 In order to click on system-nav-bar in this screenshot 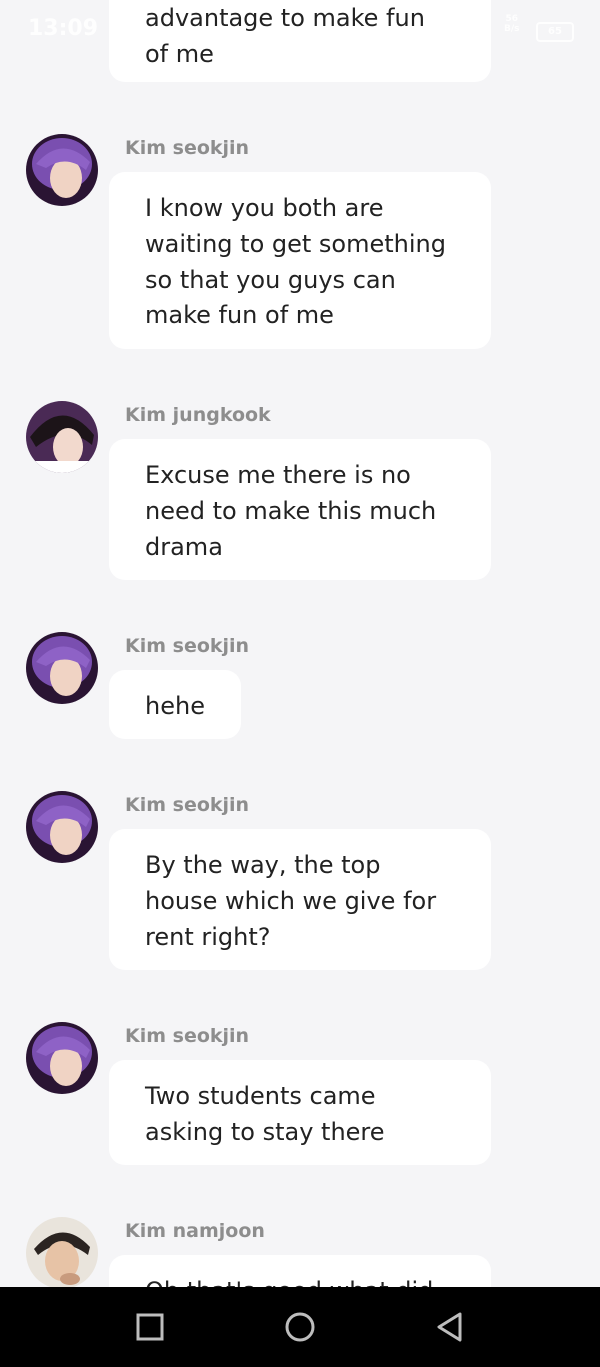, I will do `click(300, 1327)`.